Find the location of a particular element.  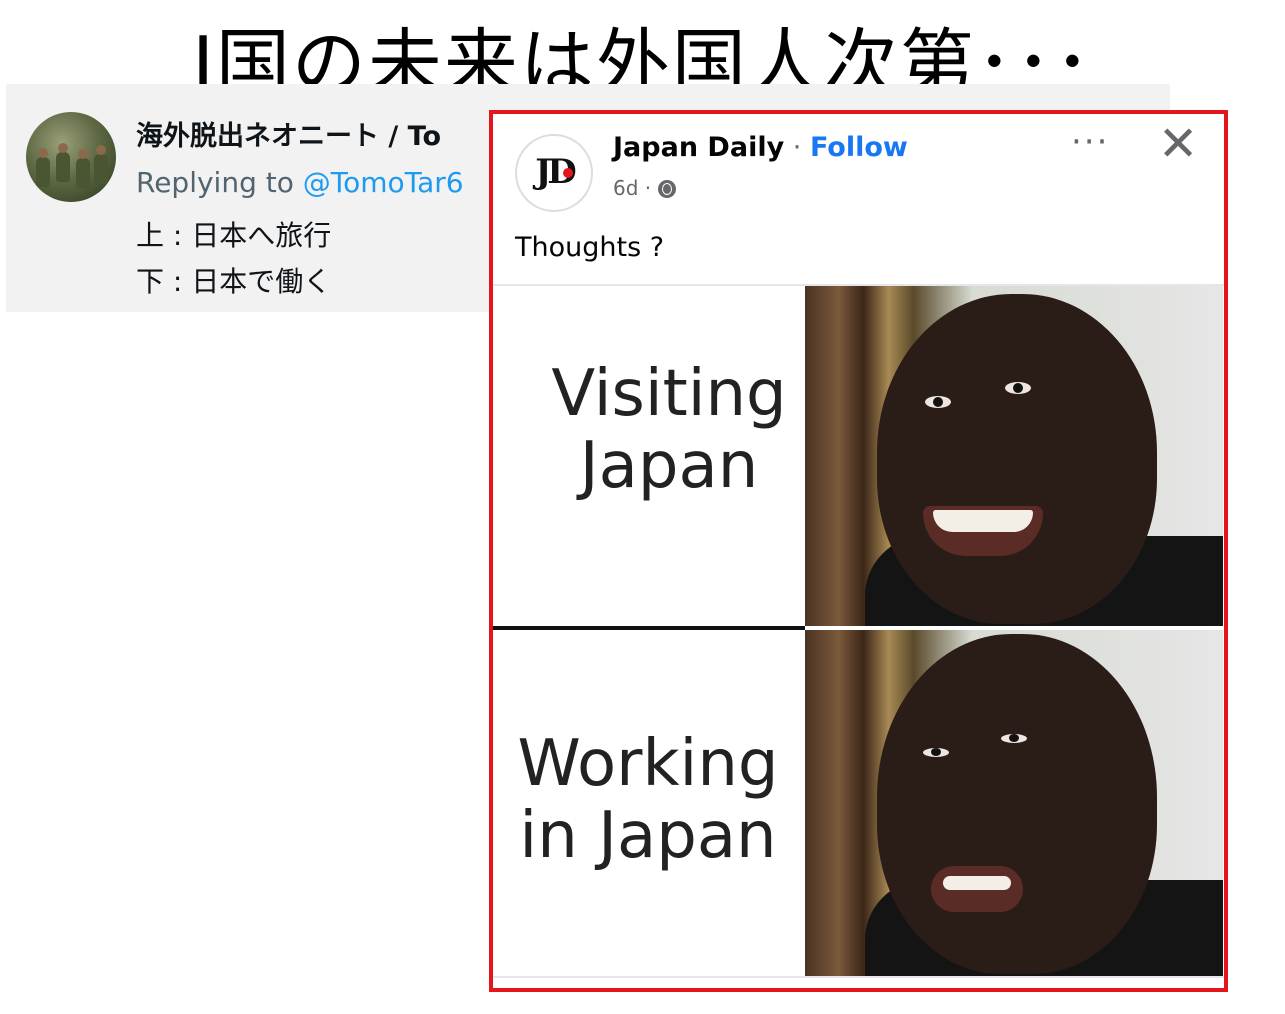

more-options-icon: ··· is located at coordinates (1090, 142).